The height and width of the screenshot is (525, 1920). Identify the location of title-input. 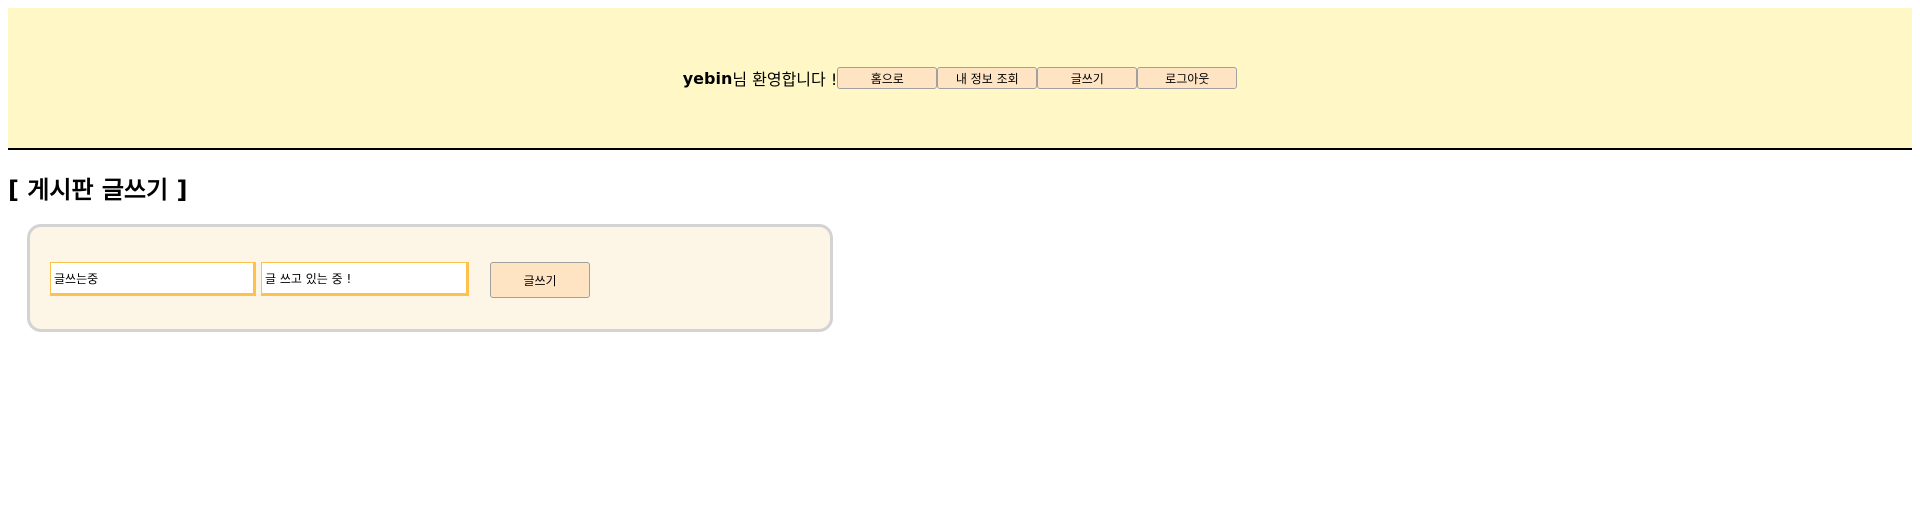
(153, 279).